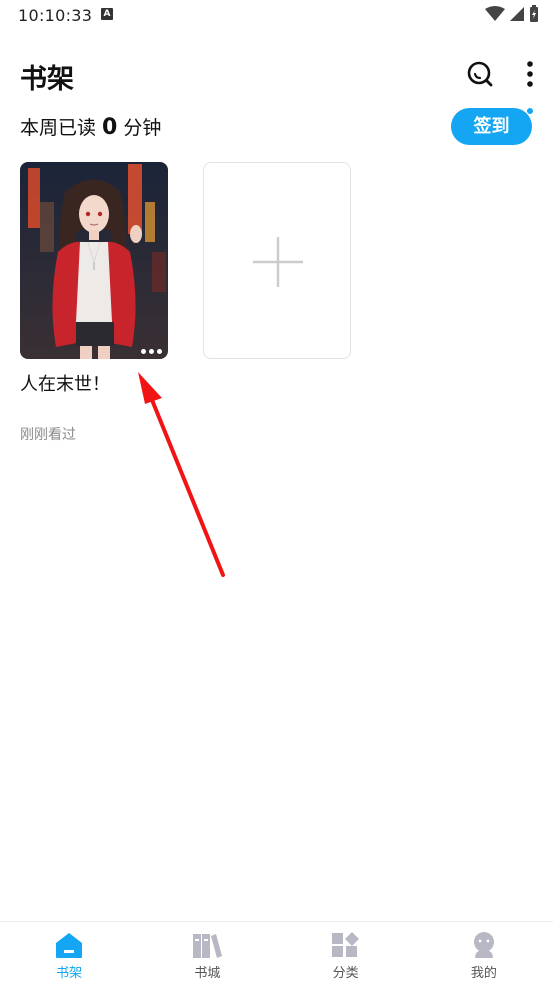 This screenshot has width=553, height=983. Describe the element at coordinates (142, 128) in the screenshot. I see `stats-suffix: 分钟` at that location.